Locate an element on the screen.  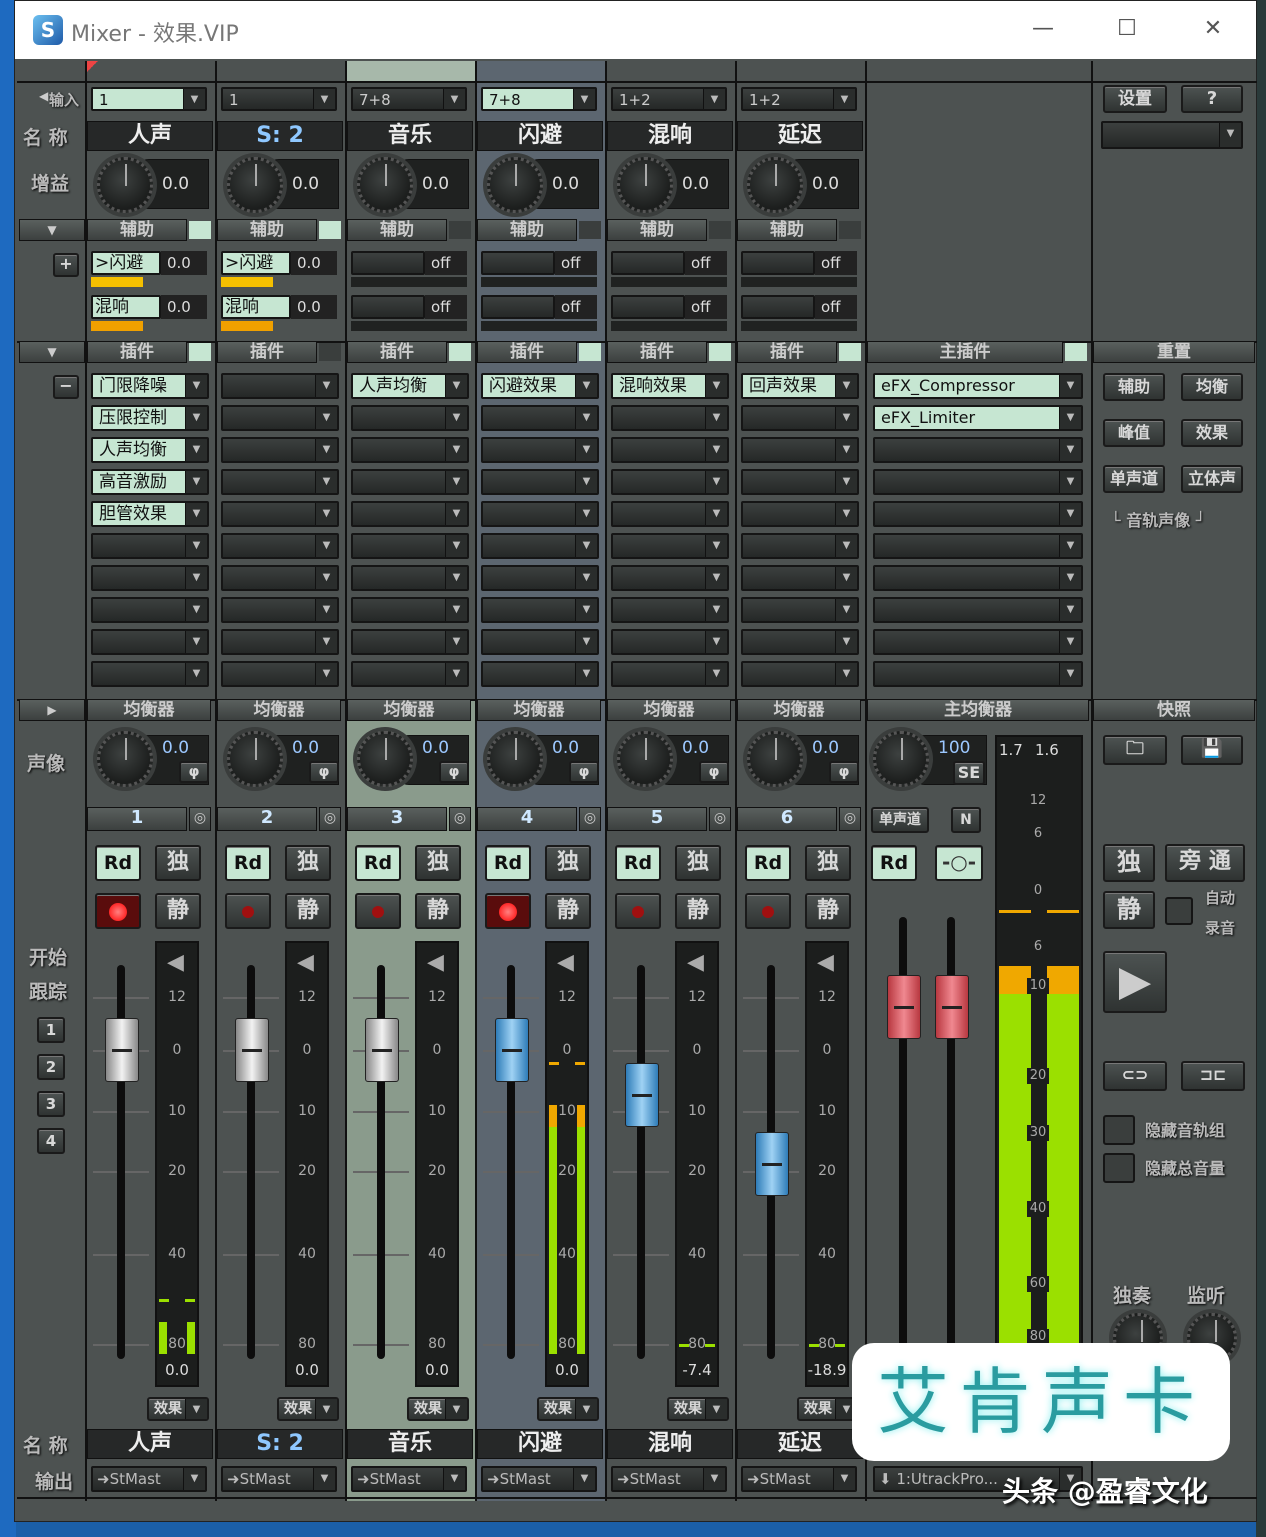
channel-5-read-button: Rd is located at coordinates (638, 863).